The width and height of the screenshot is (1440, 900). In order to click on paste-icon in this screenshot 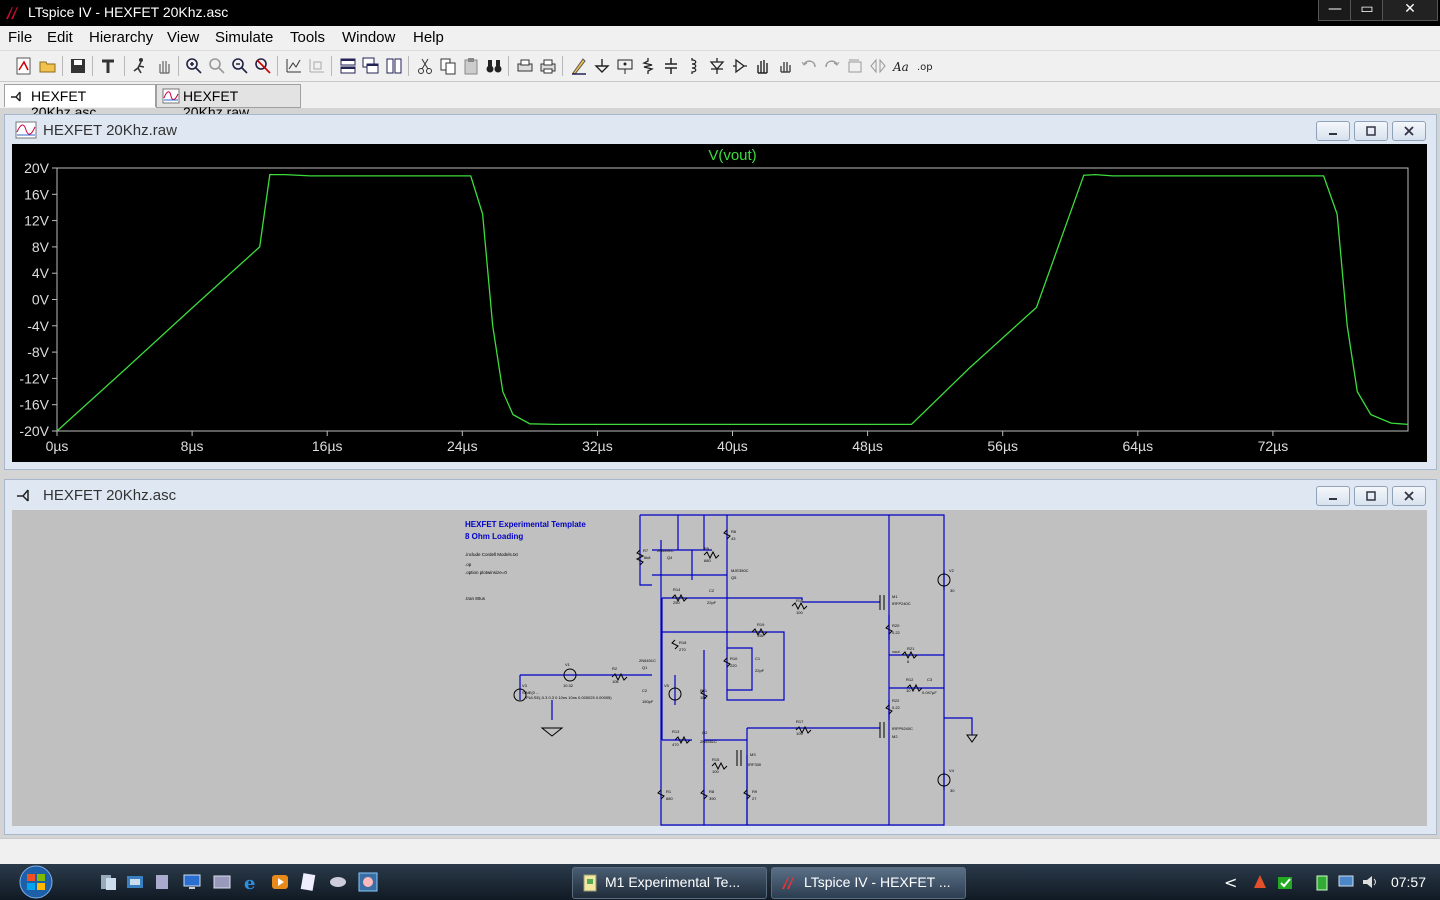, I will do `click(471, 66)`.